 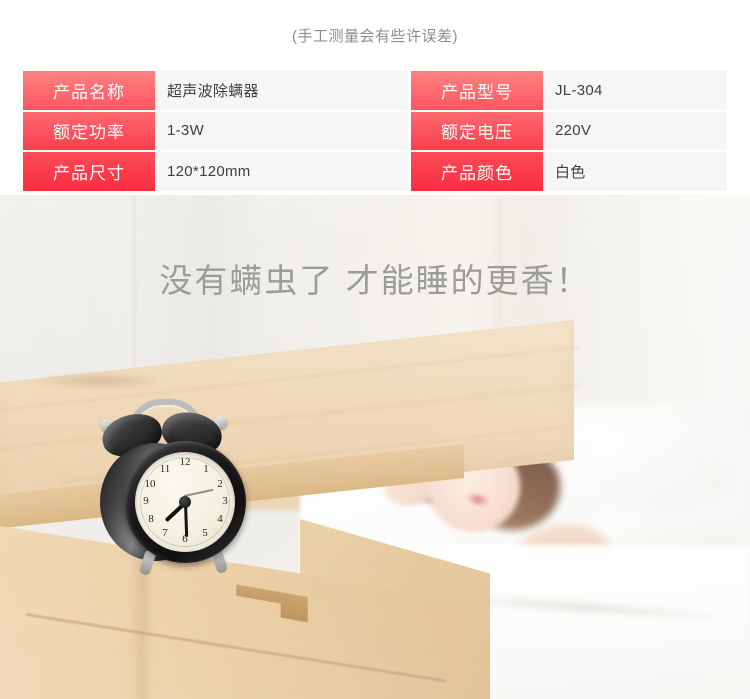 What do you see at coordinates (220, 519) in the screenshot?
I see `clock-numeral-4: 4` at bounding box center [220, 519].